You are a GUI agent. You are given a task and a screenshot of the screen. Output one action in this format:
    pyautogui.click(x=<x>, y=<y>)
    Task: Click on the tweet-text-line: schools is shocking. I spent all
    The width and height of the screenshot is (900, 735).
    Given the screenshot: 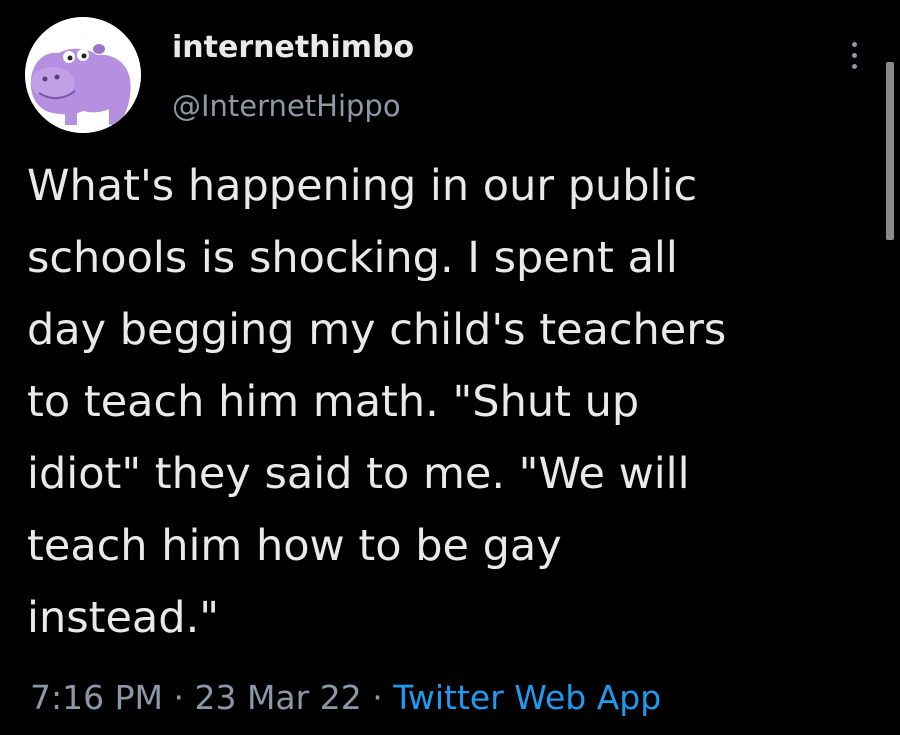 What is the action you would take?
    pyautogui.click(x=352, y=258)
    